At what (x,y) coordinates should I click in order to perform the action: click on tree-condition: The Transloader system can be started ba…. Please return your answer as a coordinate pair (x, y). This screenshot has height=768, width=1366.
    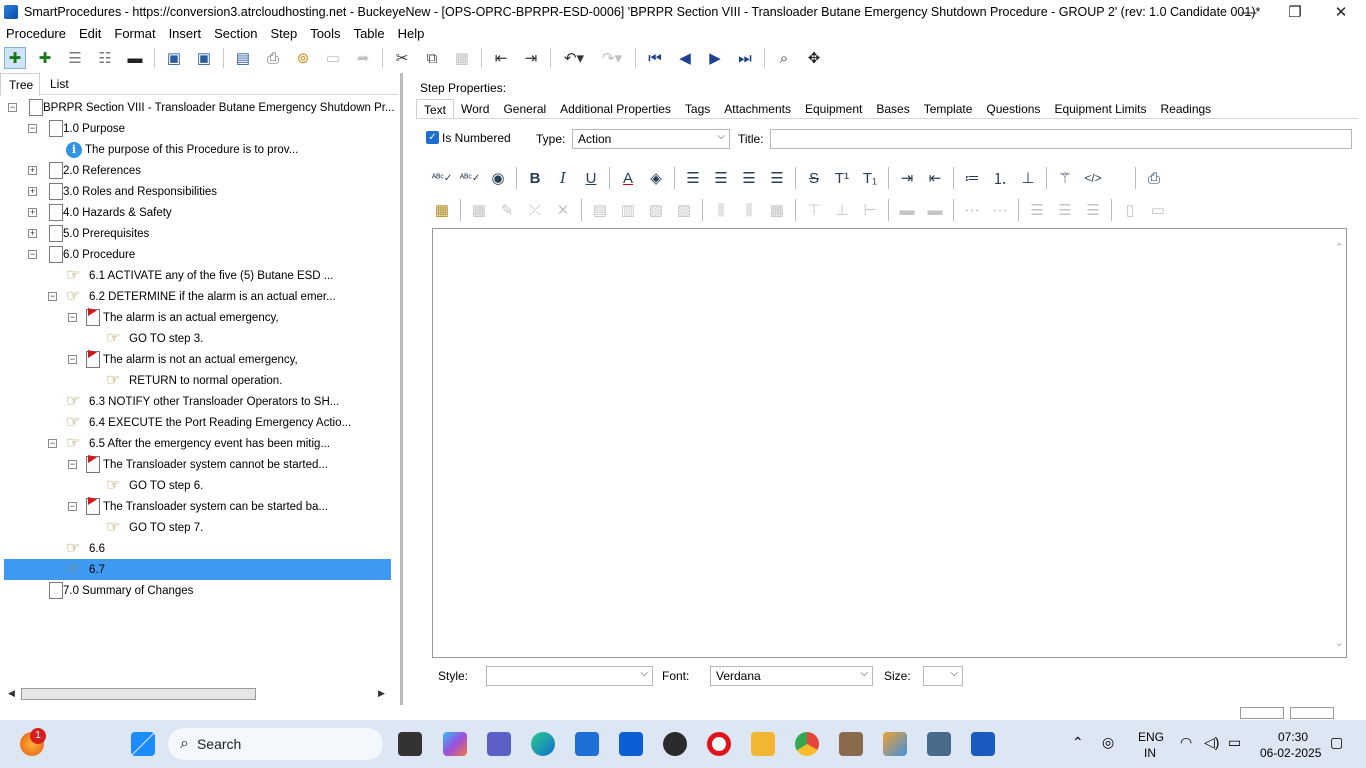
    Looking at the image, I should click on (207, 506).